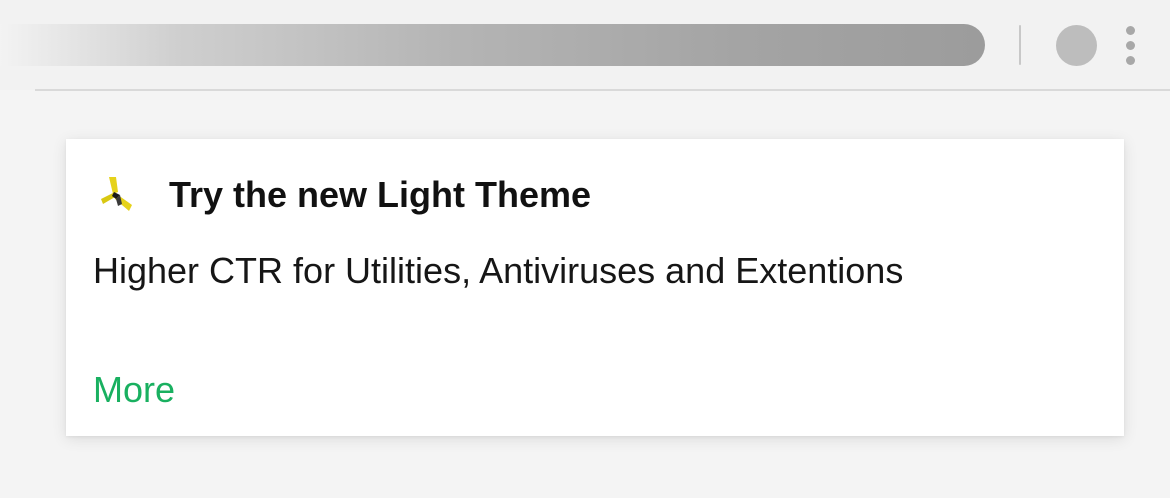  Describe the element at coordinates (492, 45) in the screenshot. I see `address-bar` at that location.